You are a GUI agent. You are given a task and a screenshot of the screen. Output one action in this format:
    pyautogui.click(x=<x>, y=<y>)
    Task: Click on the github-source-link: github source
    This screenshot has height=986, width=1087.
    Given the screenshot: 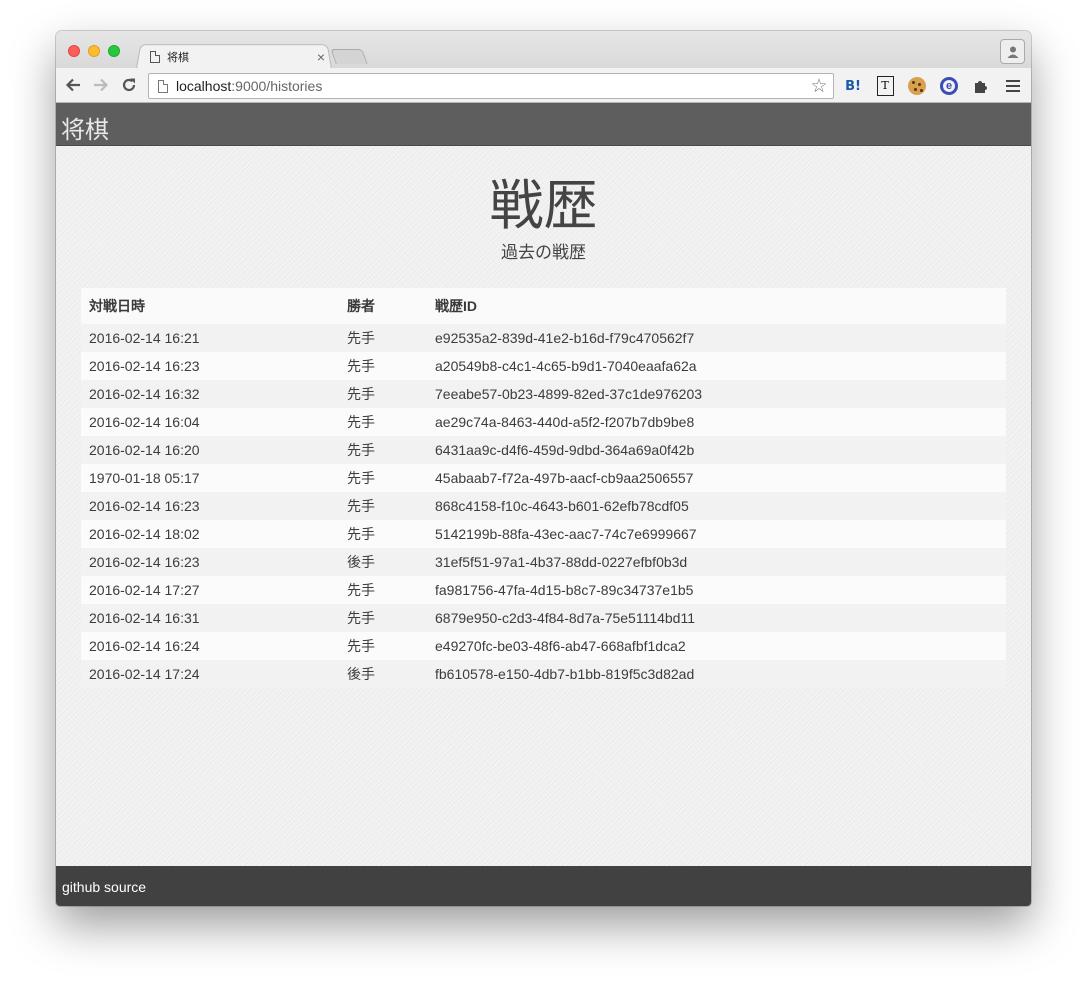 What is the action you would take?
    pyautogui.click(x=104, y=887)
    